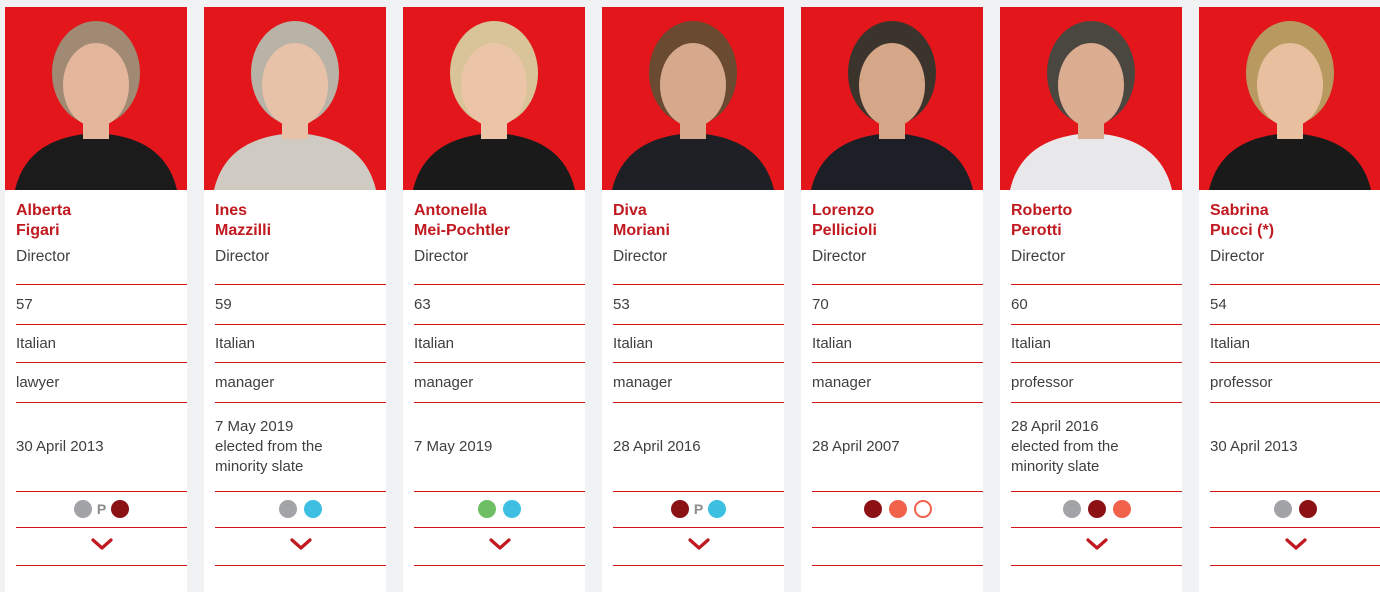  I want to click on appointment-date: 7 May 2019 elected from the minority slate, so click(300, 447).